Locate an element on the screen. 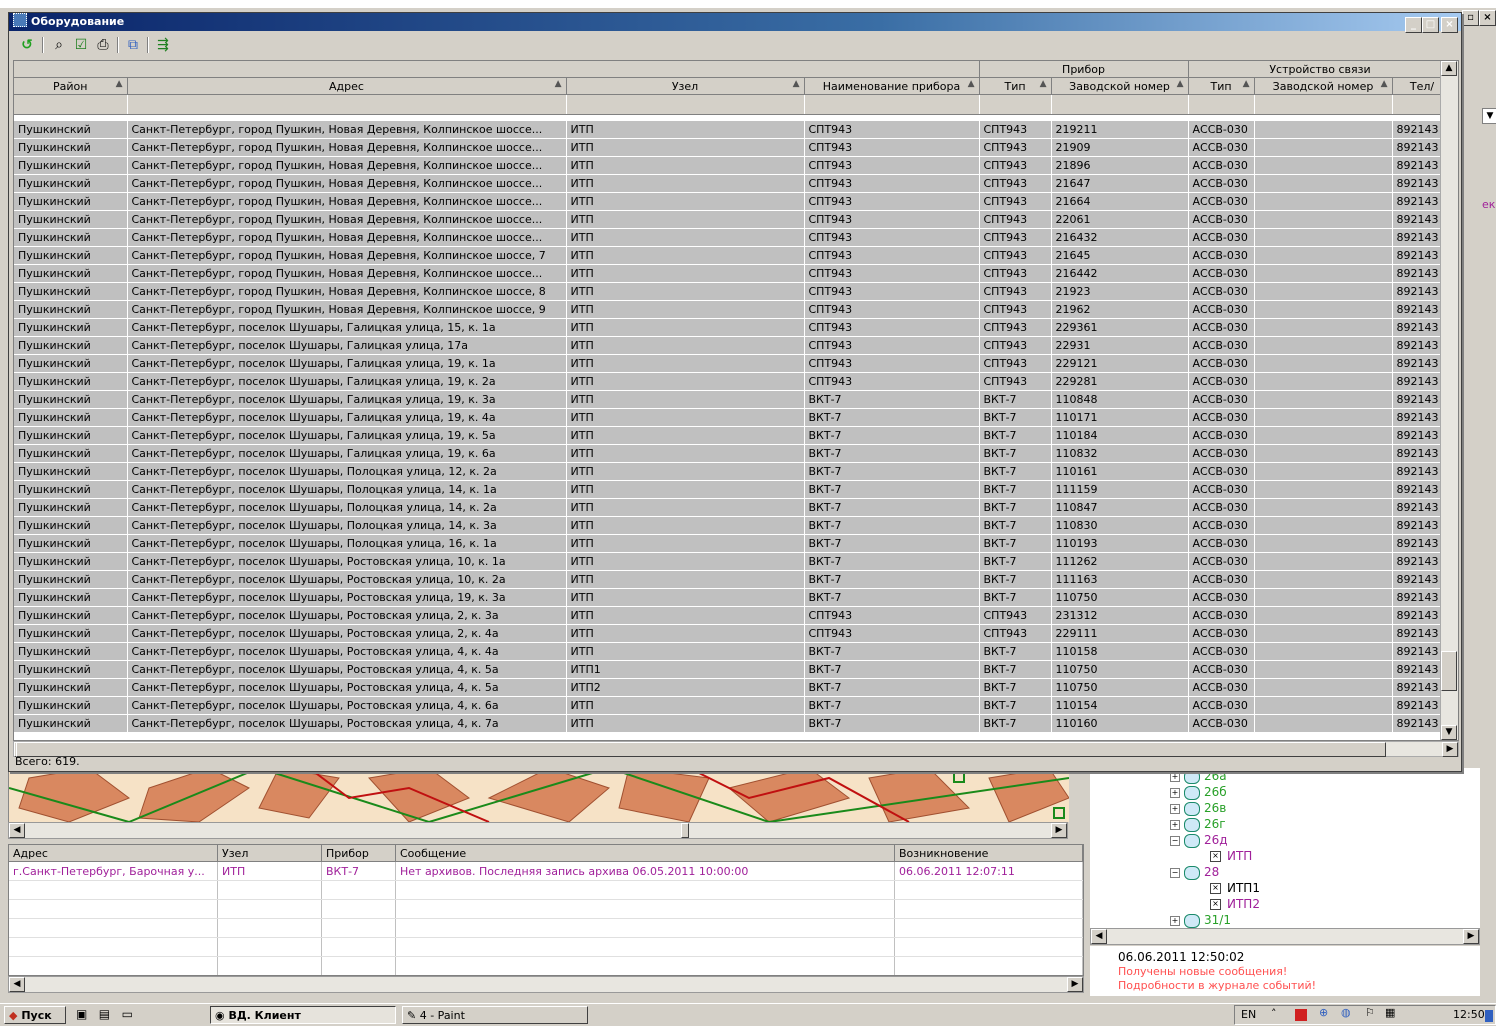  dropdown-arrow-icon: ▼ is located at coordinates (1489, 116).